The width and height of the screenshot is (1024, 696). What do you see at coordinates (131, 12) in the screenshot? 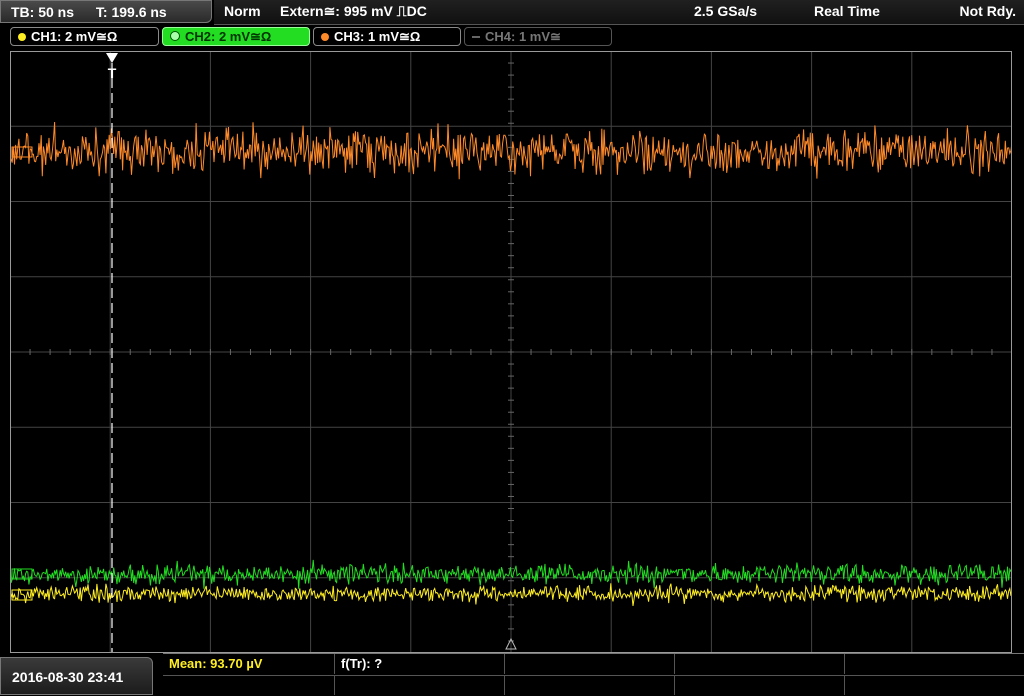
I see `trigger-position-value: T: 199.6 ns` at bounding box center [131, 12].